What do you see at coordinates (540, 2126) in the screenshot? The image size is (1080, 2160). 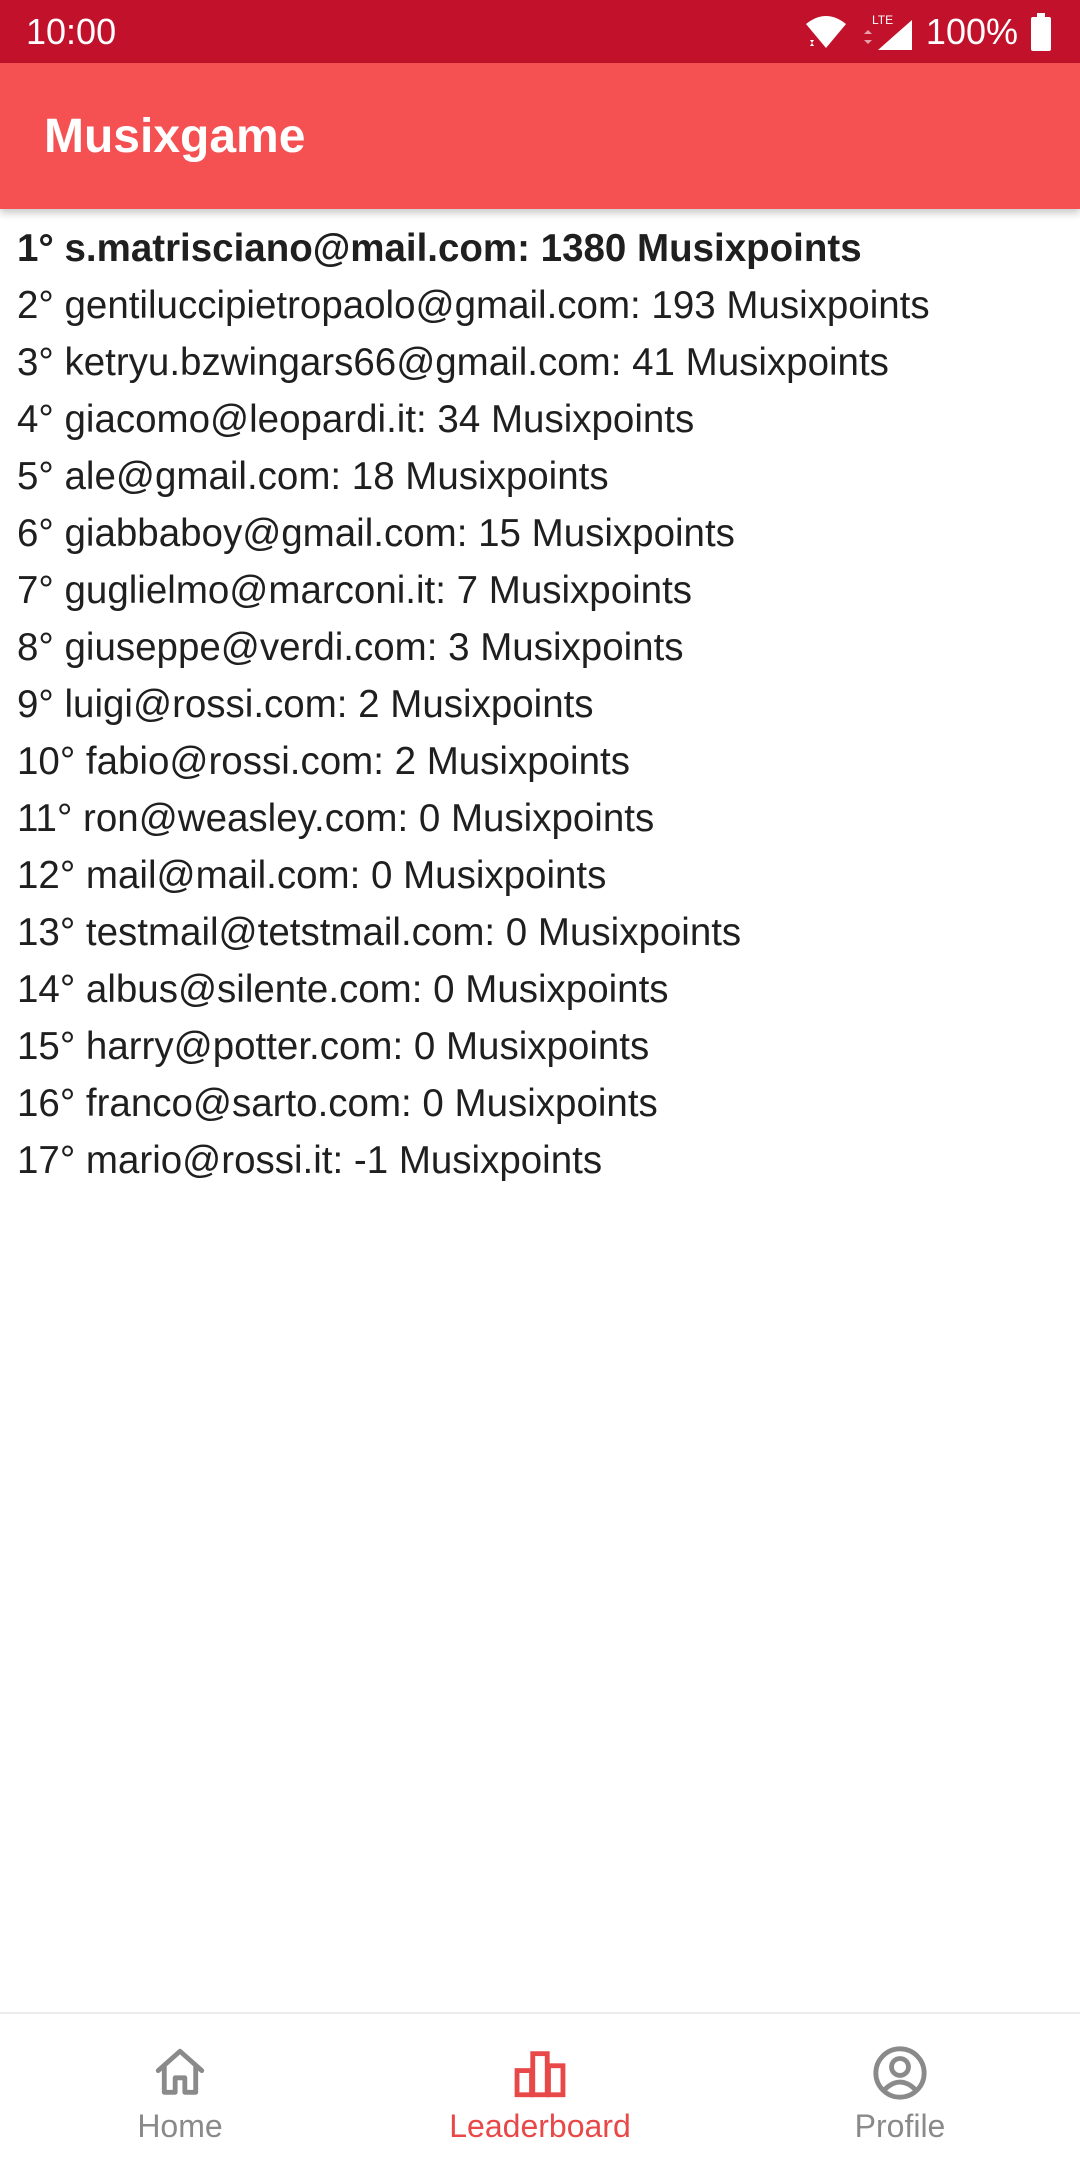 I see `nav-leaderboard-label: Leaderboard` at bounding box center [540, 2126].